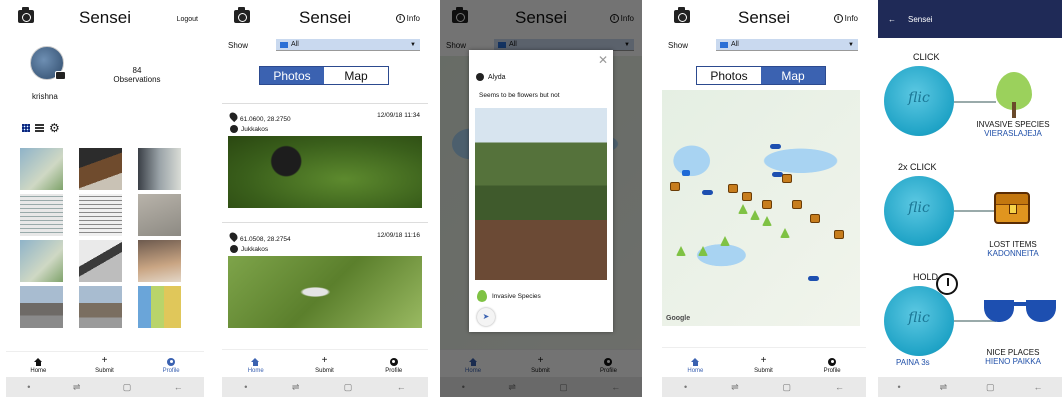 The image size is (1062, 397). I want to click on google-logo: Google, so click(678, 318).